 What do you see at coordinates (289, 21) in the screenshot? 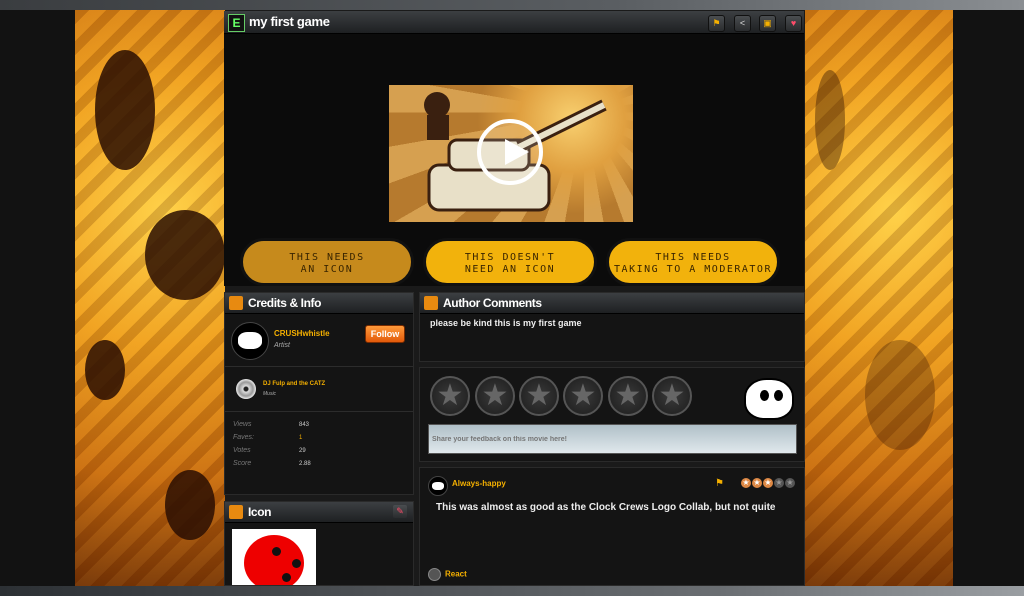
I see `game-title: my first game` at bounding box center [289, 21].